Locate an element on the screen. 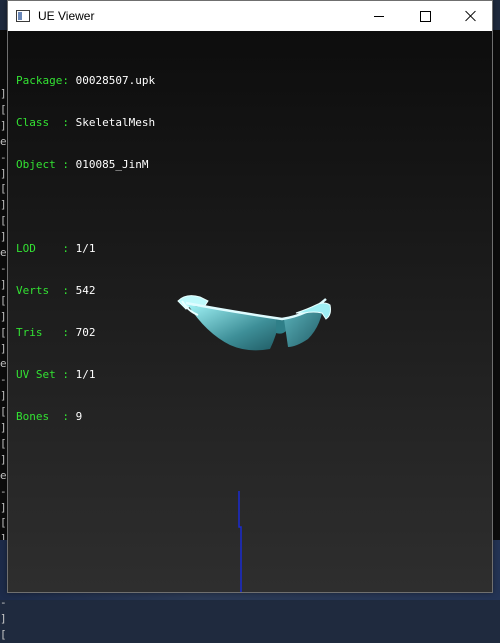  maximize-button is located at coordinates (425, 16).